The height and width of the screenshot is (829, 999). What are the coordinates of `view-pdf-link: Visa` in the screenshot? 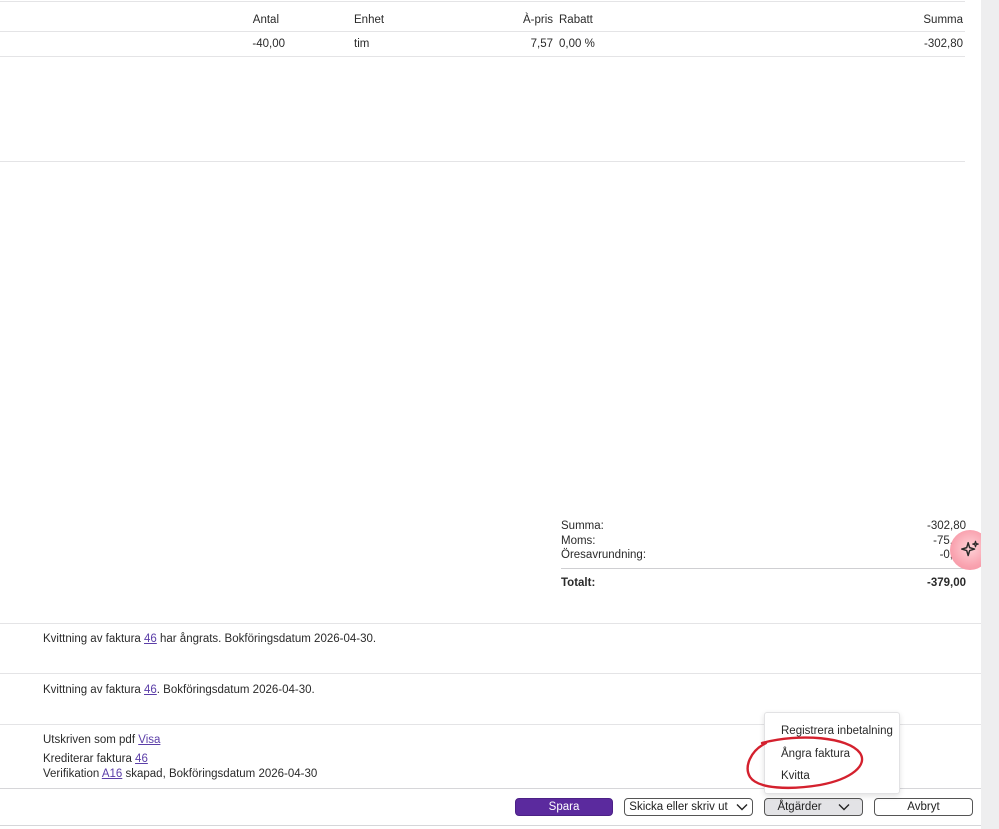 It's located at (149, 740).